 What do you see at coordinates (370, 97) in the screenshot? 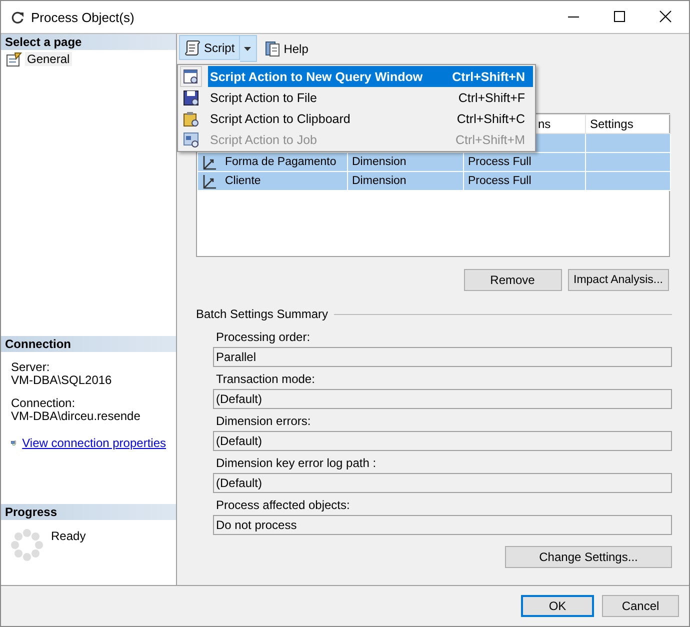
I see `menu-item: Script Action to File Ctrl+Shift+F` at bounding box center [370, 97].